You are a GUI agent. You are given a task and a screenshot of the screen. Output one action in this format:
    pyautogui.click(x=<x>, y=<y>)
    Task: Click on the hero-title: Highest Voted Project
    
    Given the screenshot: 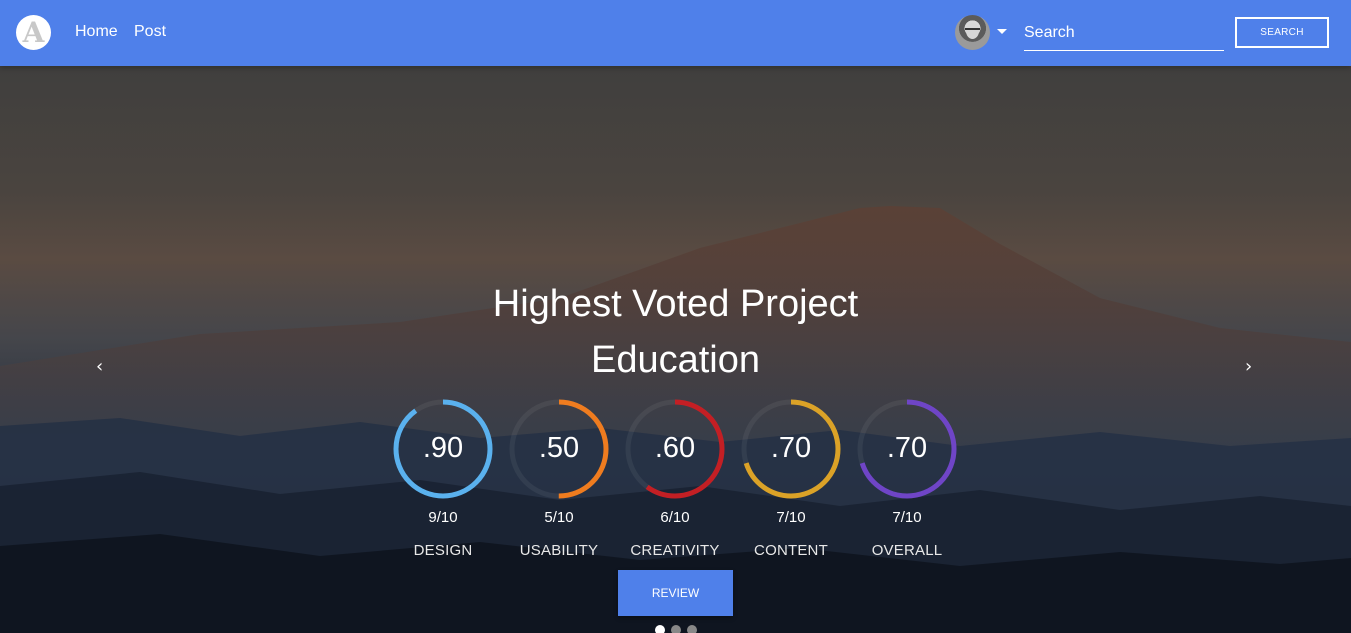 What is the action you would take?
    pyautogui.click(x=675, y=304)
    